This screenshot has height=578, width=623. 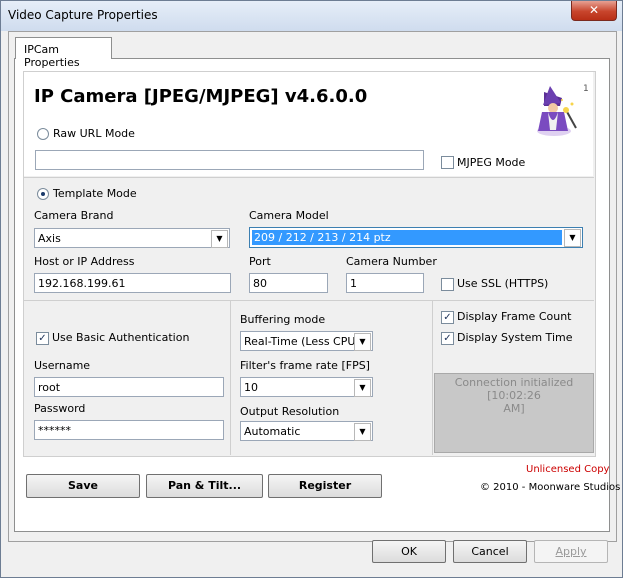 I want to click on port-label: Port, so click(x=260, y=261).